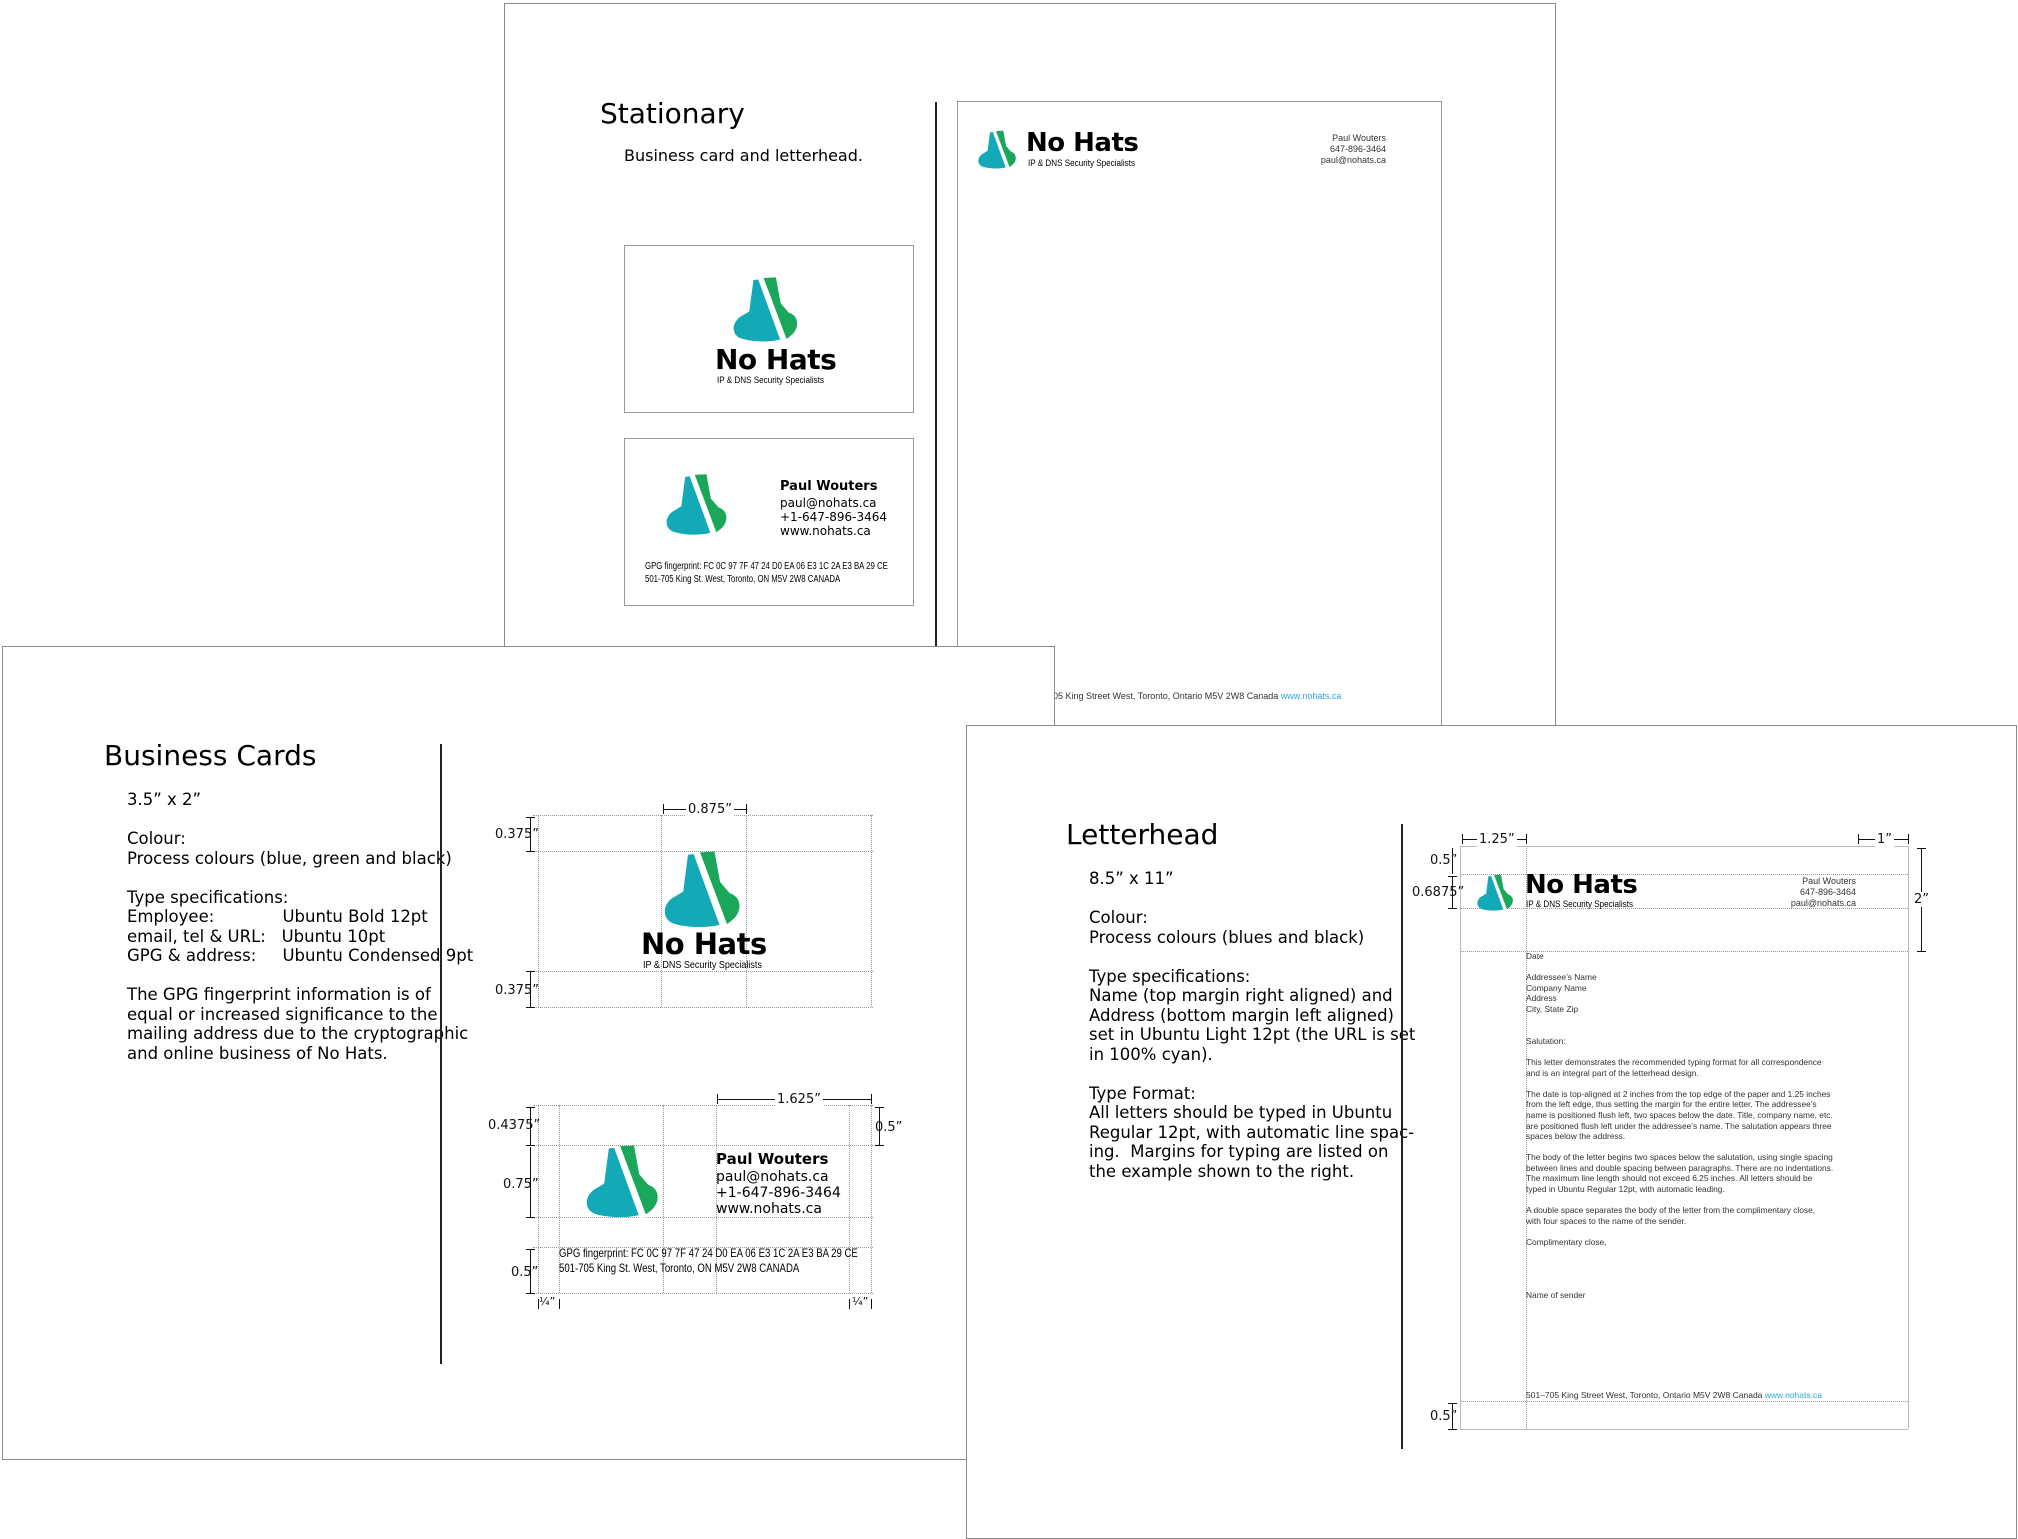 The width and height of the screenshot is (2018, 1539). I want to click on letterhead-title: Letterhead, so click(1142, 834).